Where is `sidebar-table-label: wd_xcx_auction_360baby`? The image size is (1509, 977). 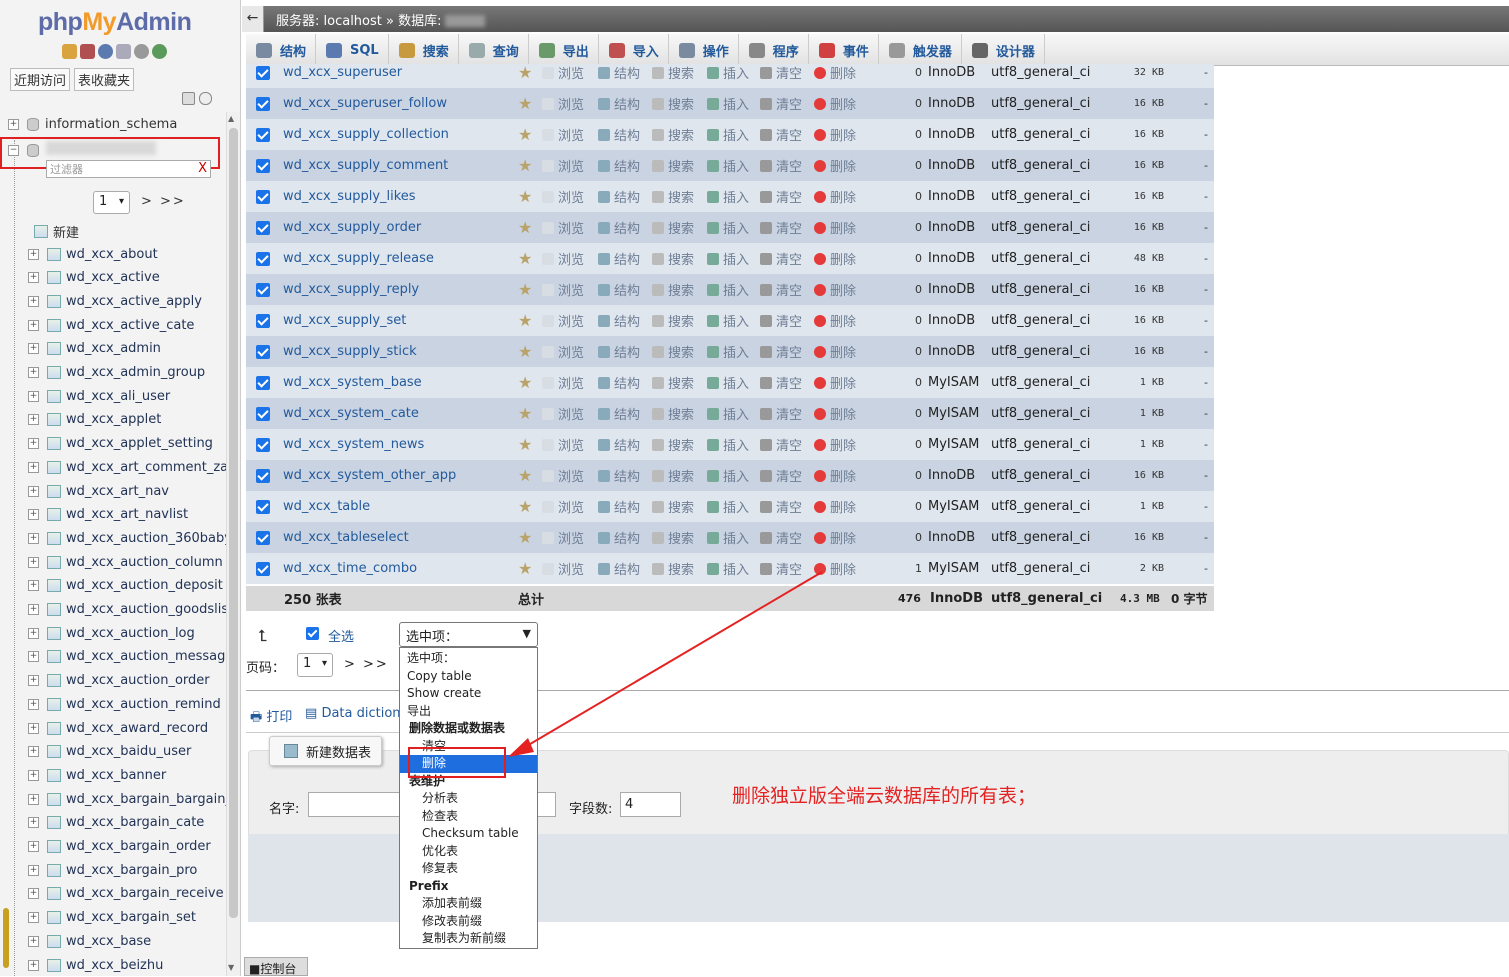
sidebar-table-label: wd_xcx_auction_360baby is located at coordinates (146, 538).